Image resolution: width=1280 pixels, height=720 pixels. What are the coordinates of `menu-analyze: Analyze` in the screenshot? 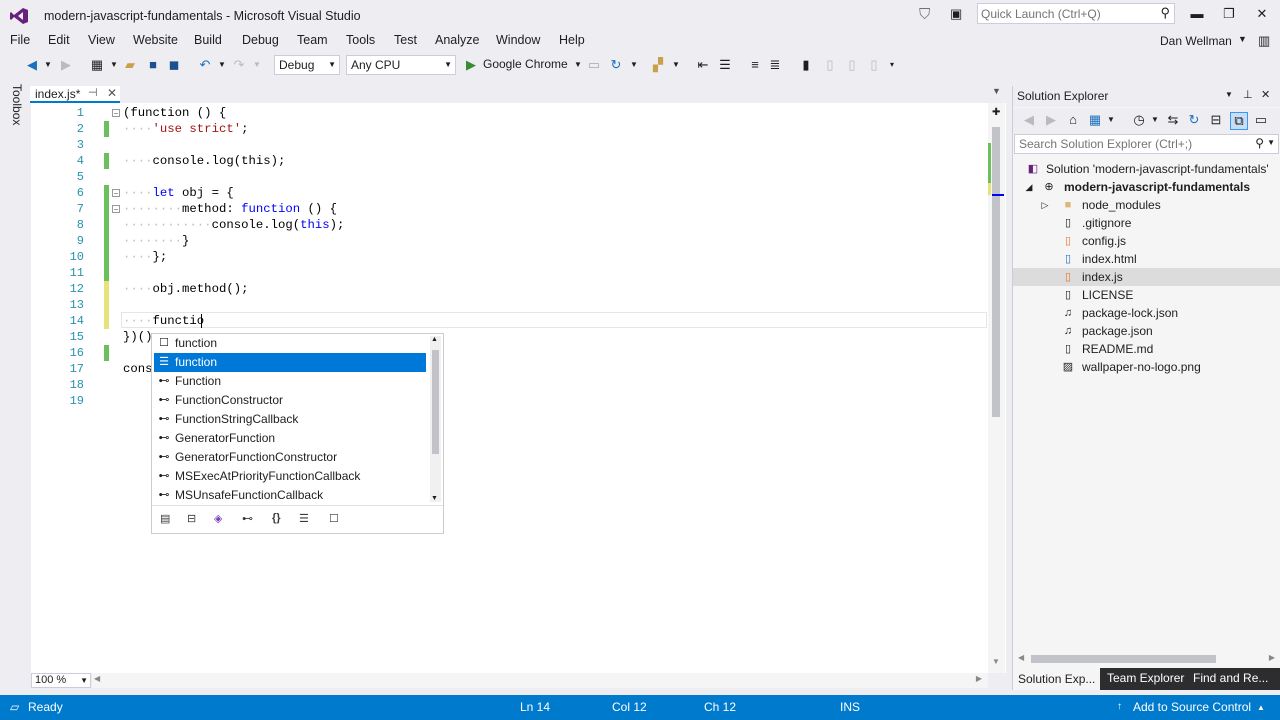 It's located at (457, 40).